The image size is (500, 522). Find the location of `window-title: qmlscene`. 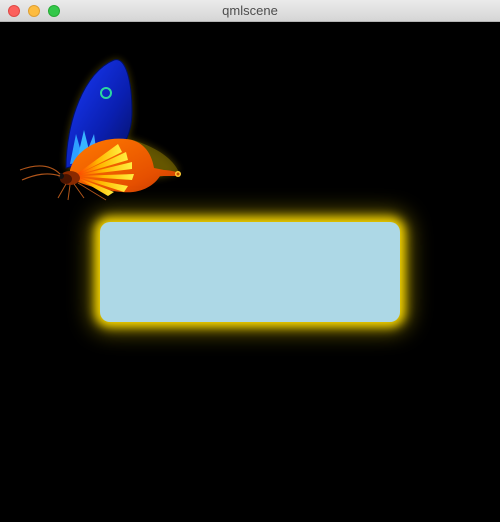

window-title: qmlscene is located at coordinates (250, 10).